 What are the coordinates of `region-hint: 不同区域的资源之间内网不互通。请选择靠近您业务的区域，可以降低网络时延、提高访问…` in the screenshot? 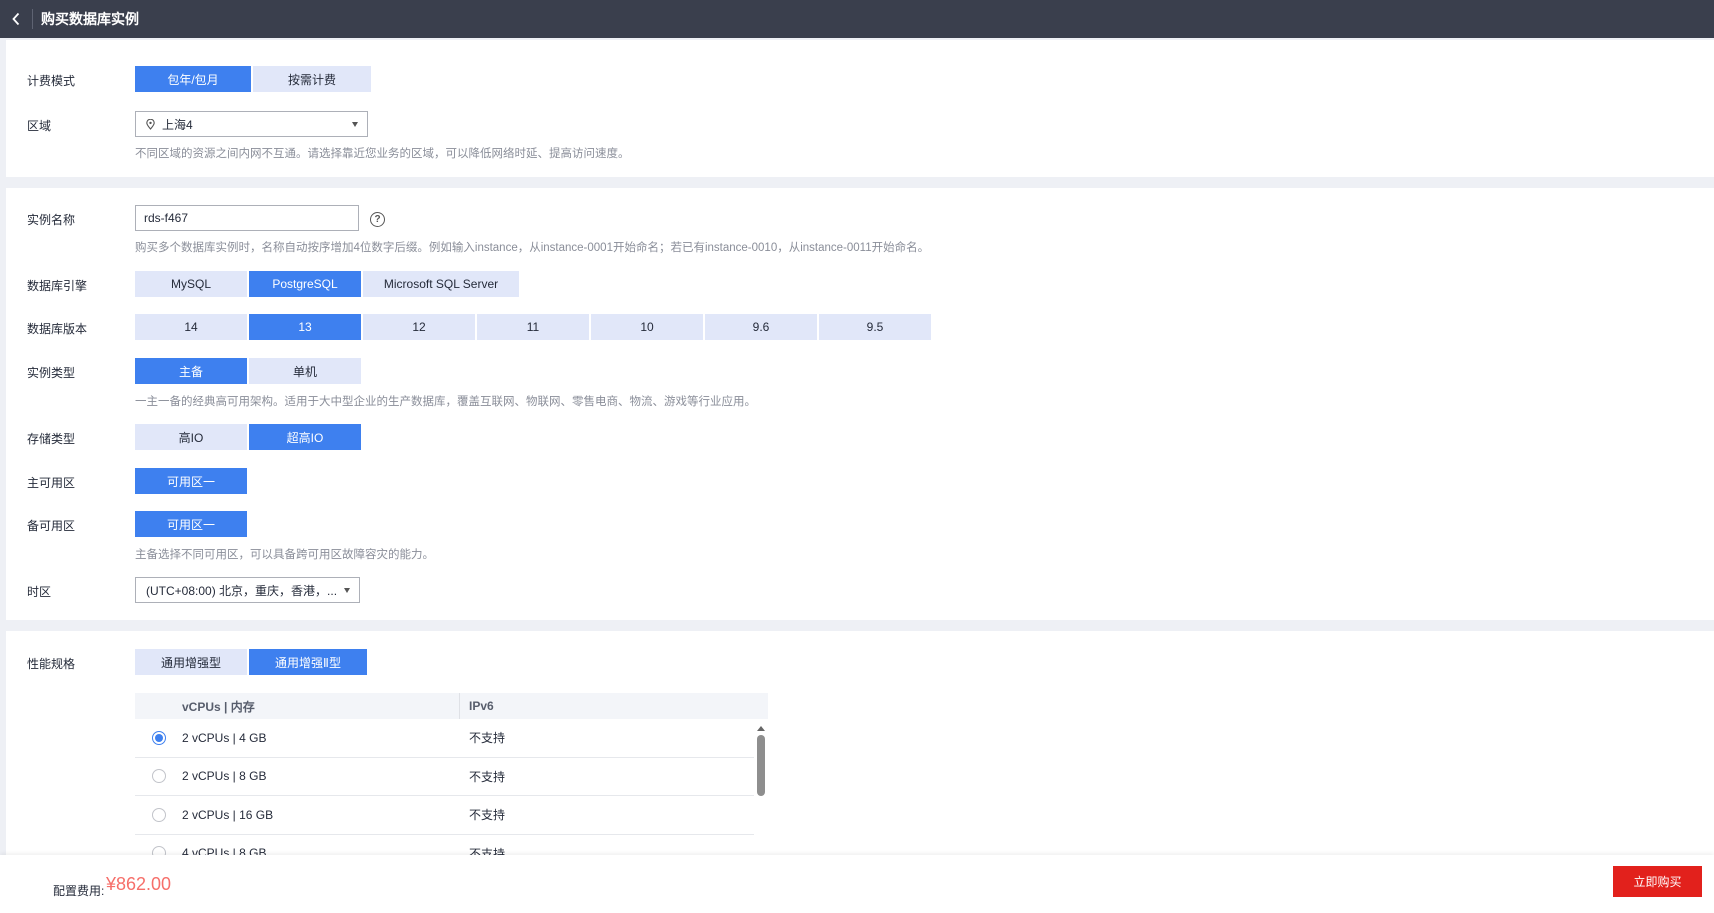 It's located at (382, 154).